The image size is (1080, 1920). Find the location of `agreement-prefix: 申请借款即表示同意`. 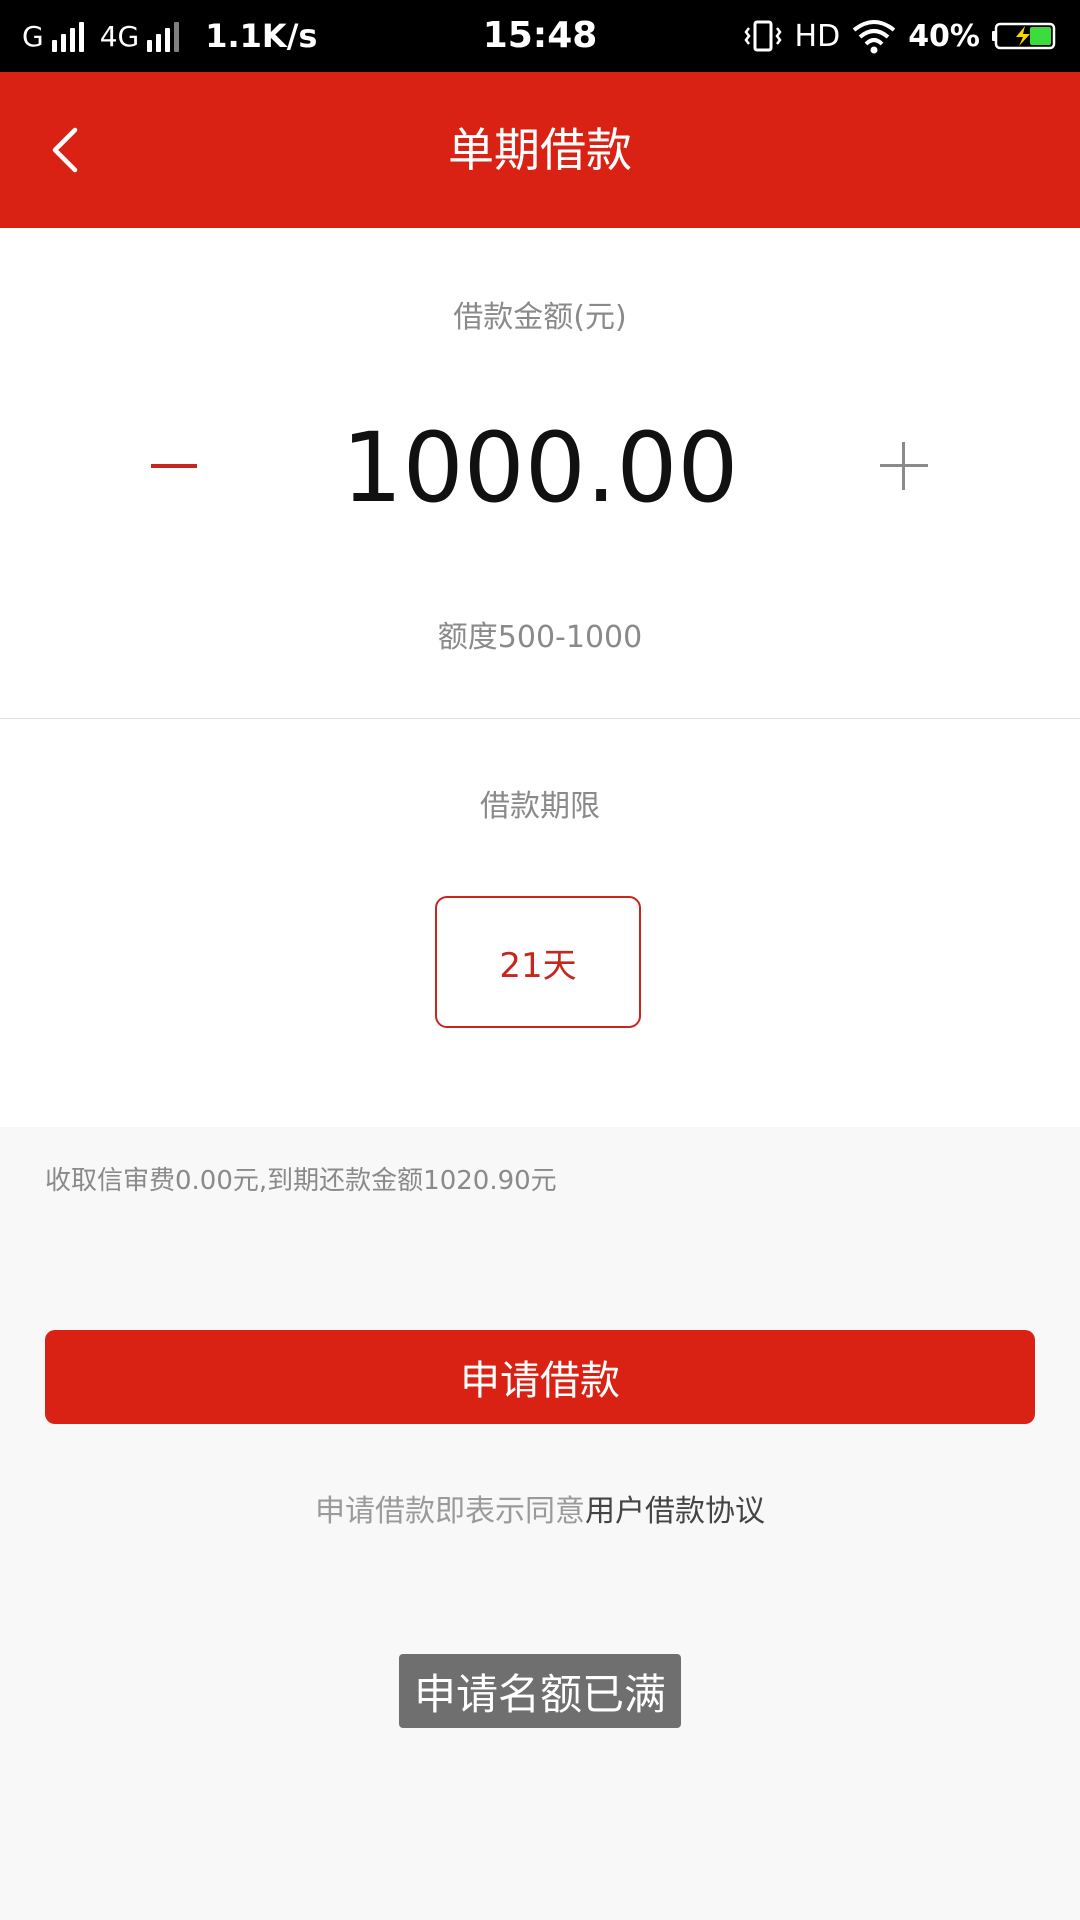

agreement-prefix: 申请借款即表示同意 is located at coordinates (450, 1511).